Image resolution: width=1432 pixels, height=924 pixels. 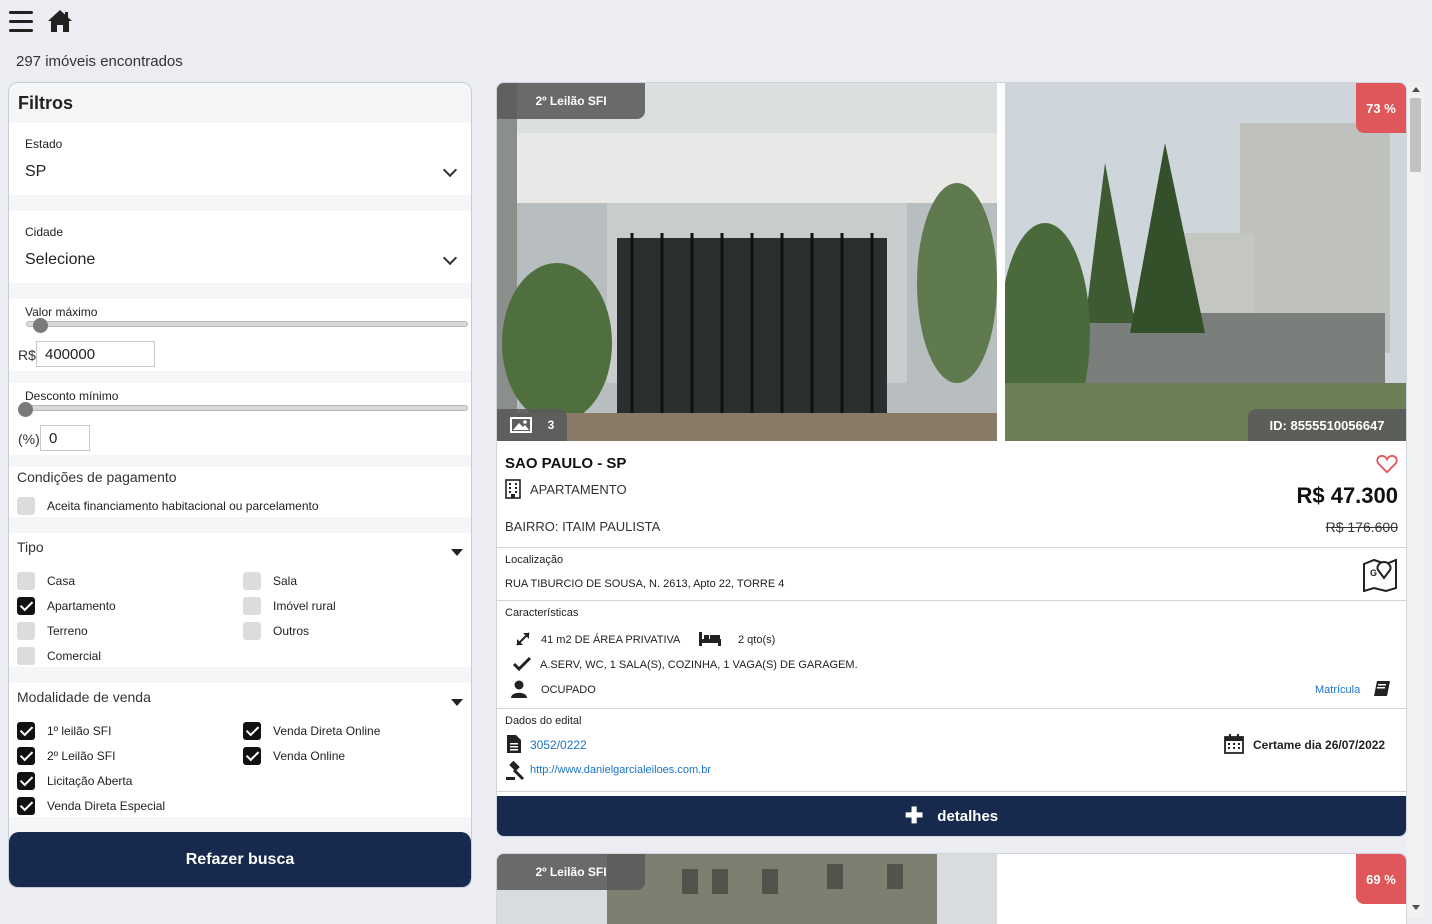 I want to click on modalidade-option-label: Venda Direta Online, so click(x=327, y=731).